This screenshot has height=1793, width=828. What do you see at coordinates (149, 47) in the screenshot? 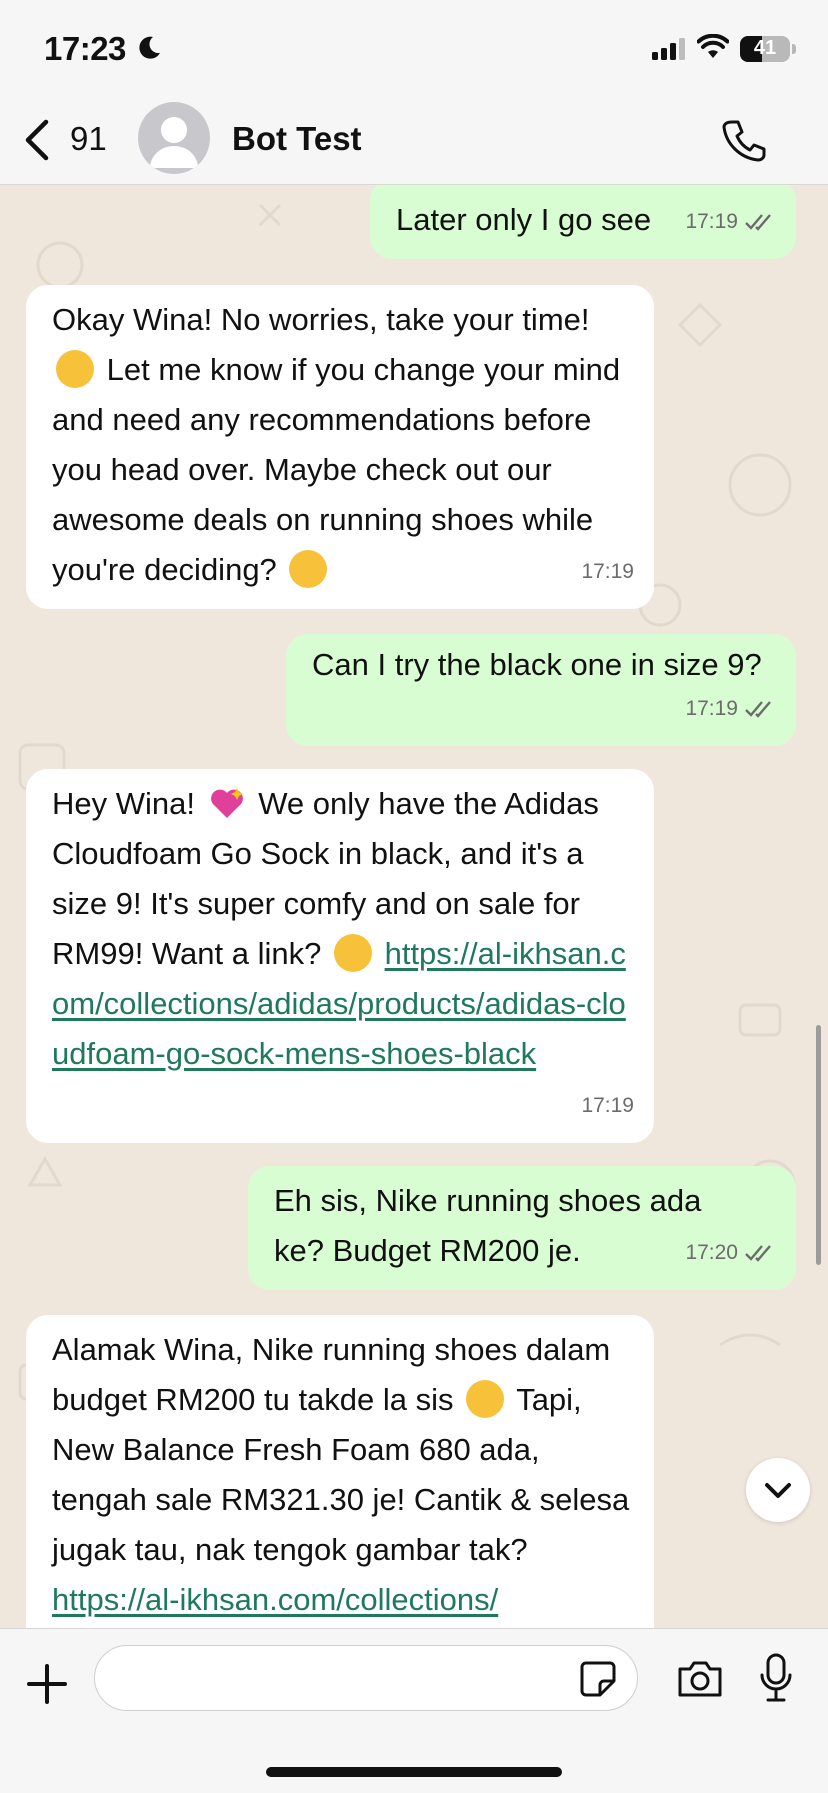
I see `moon-icon` at bounding box center [149, 47].